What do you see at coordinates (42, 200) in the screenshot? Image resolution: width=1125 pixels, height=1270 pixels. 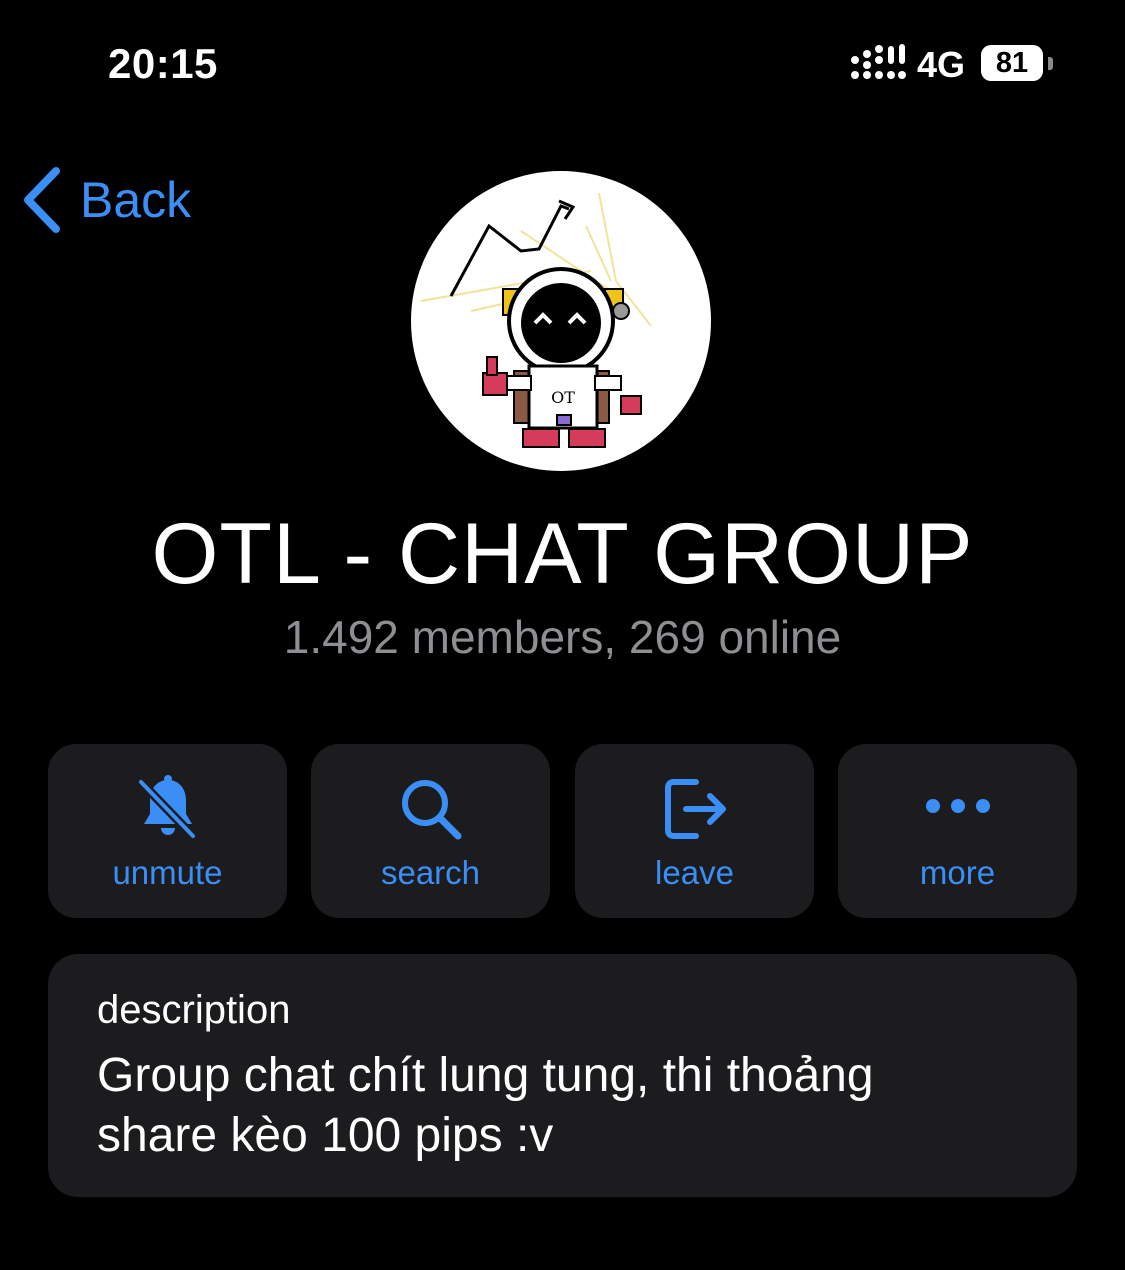 I see `chevron-left-icon` at bounding box center [42, 200].